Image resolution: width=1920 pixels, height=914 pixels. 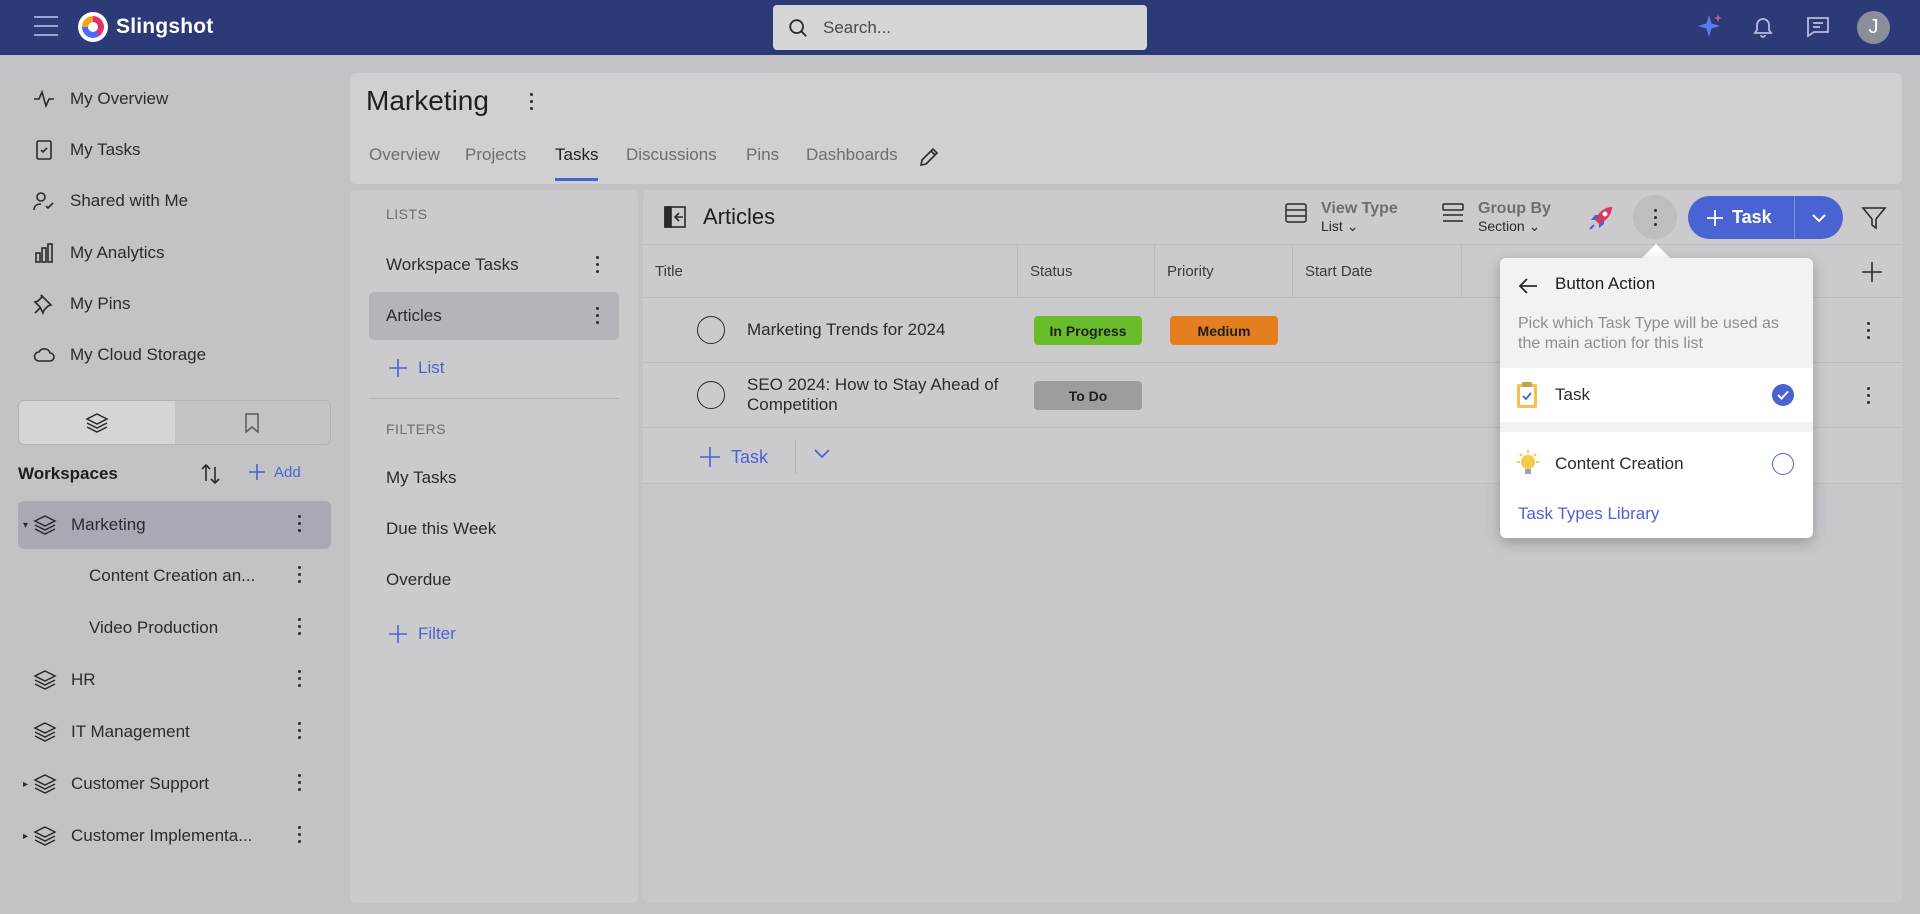 I want to click on tab-projects: Projects, so click(x=495, y=163).